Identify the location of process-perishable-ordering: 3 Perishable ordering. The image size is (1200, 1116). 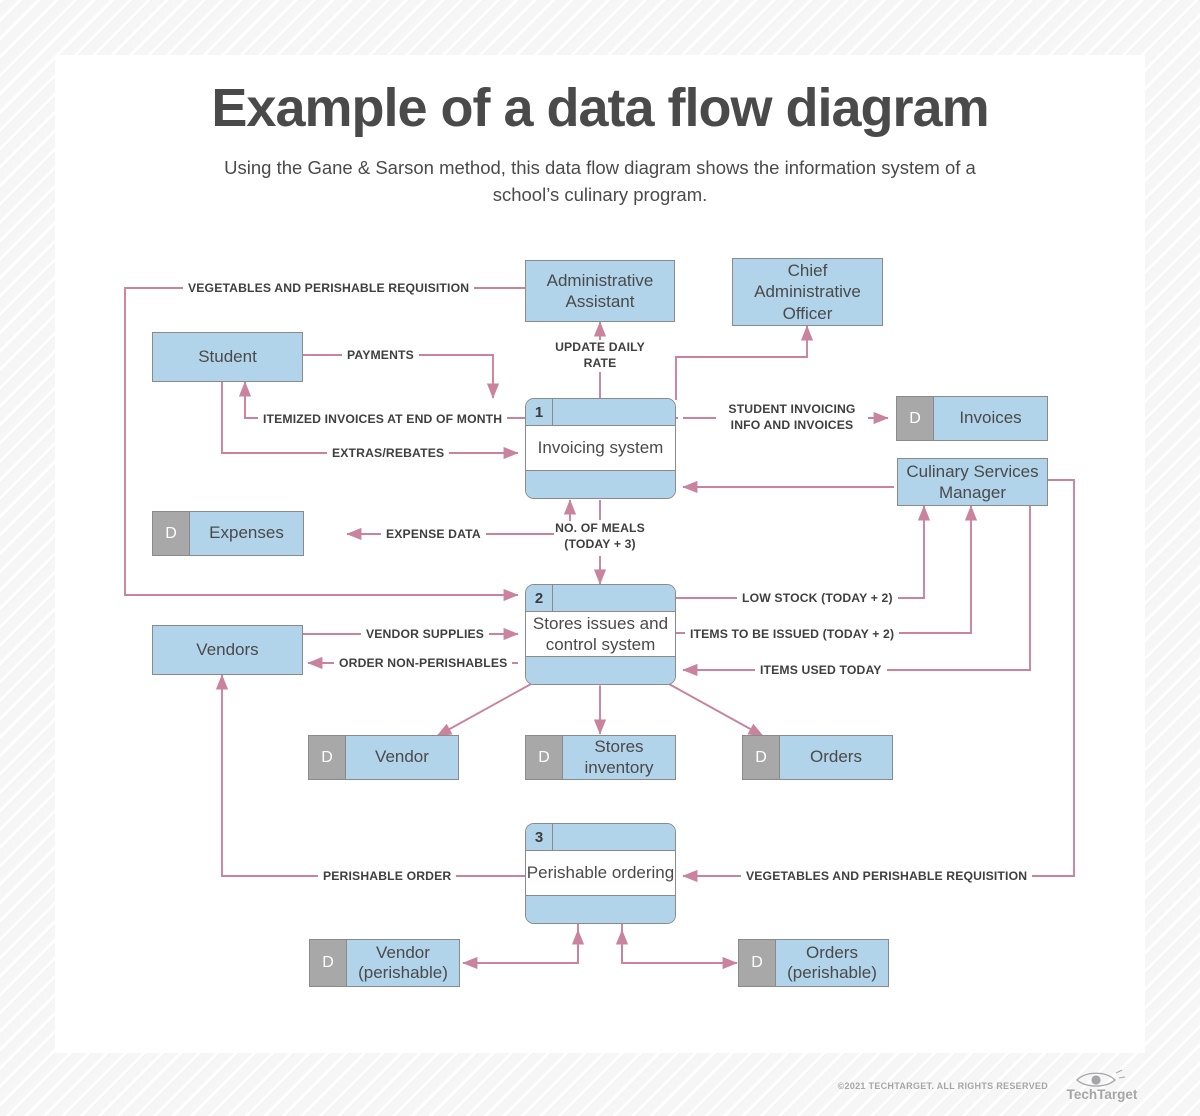
(600, 873).